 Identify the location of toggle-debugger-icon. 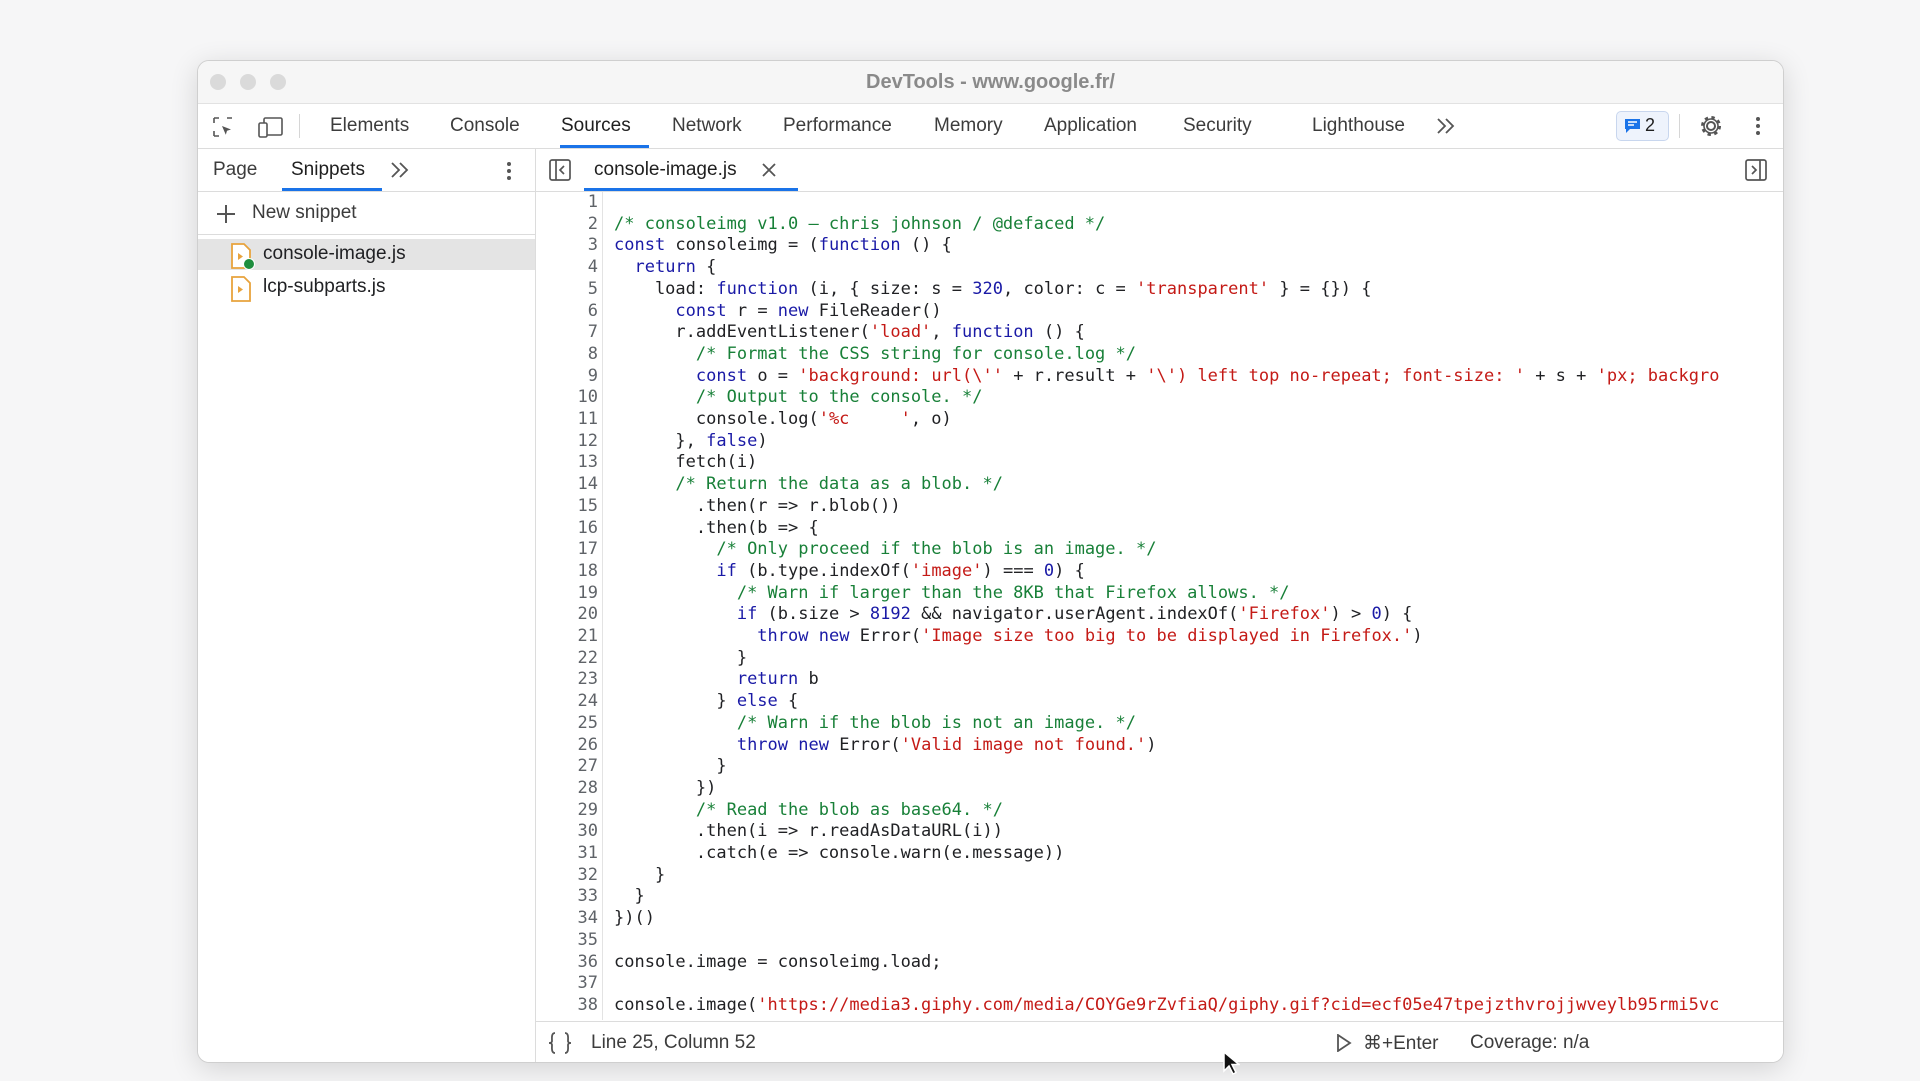
(1756, 172).